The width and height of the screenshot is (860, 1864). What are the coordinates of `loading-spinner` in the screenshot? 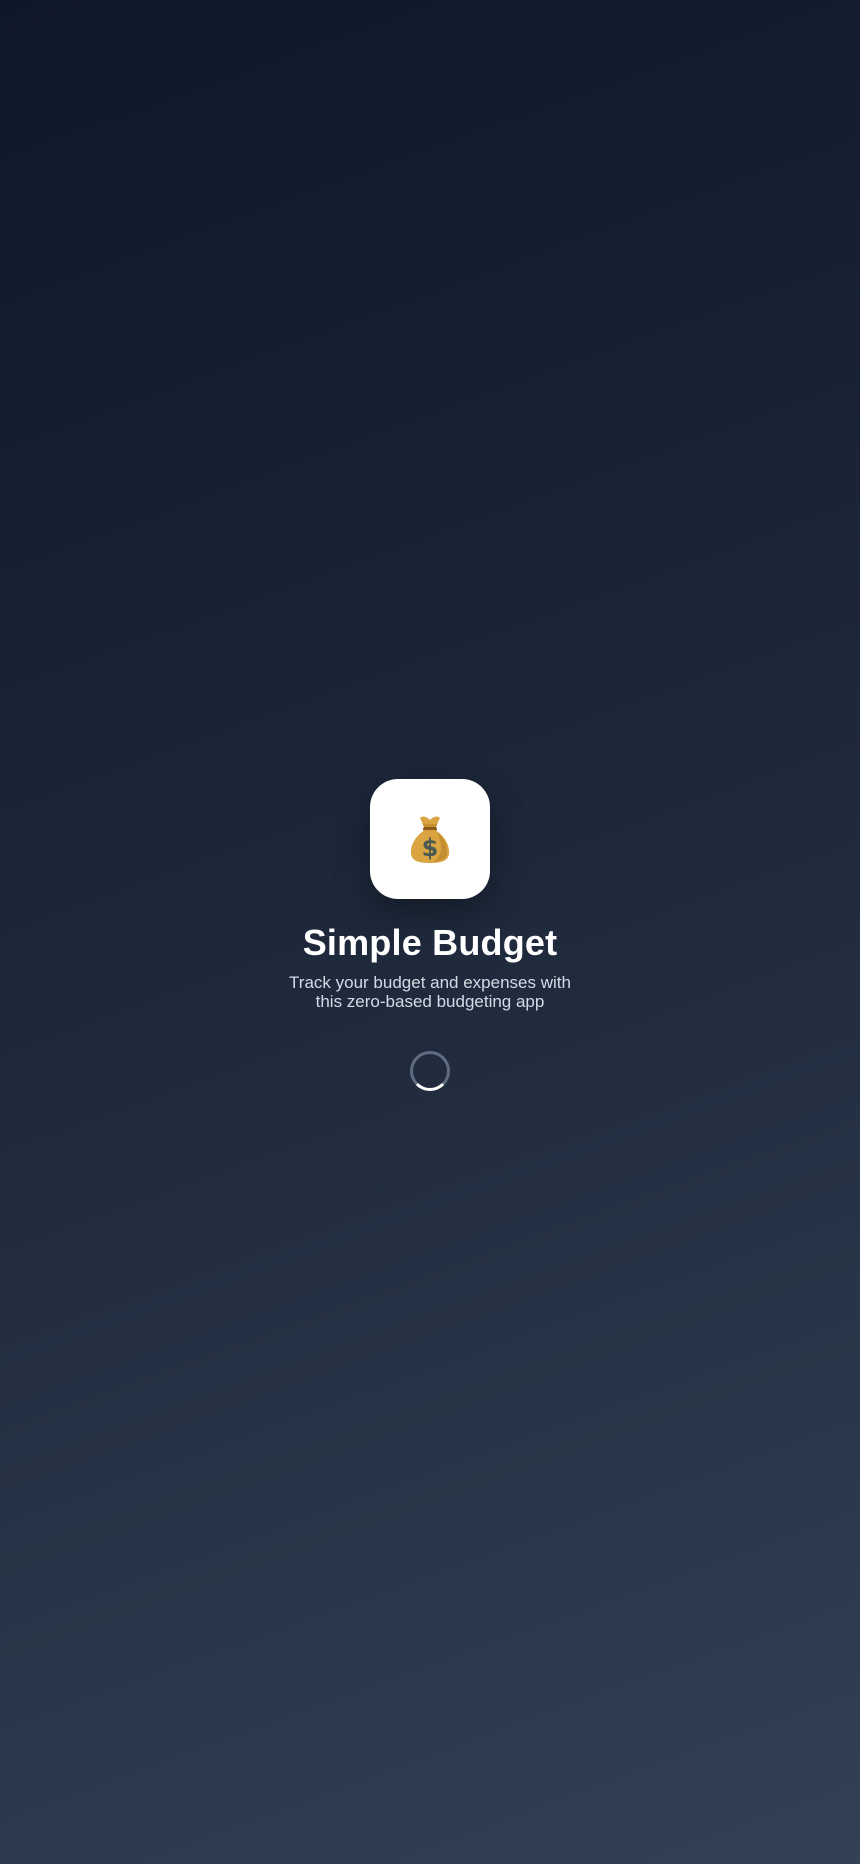 It's located at (430, 1071).